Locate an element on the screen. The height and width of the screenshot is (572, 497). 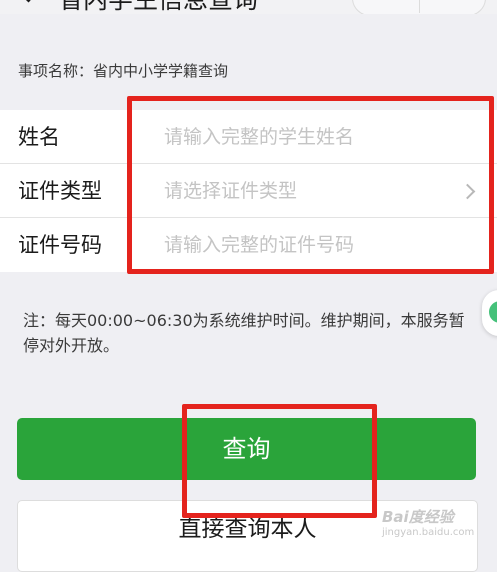
watermark-url: jingyan.baidu.com is located at coordinates (428, 532).